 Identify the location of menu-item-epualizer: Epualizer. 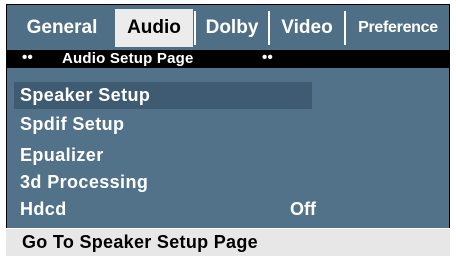
(62, 155).